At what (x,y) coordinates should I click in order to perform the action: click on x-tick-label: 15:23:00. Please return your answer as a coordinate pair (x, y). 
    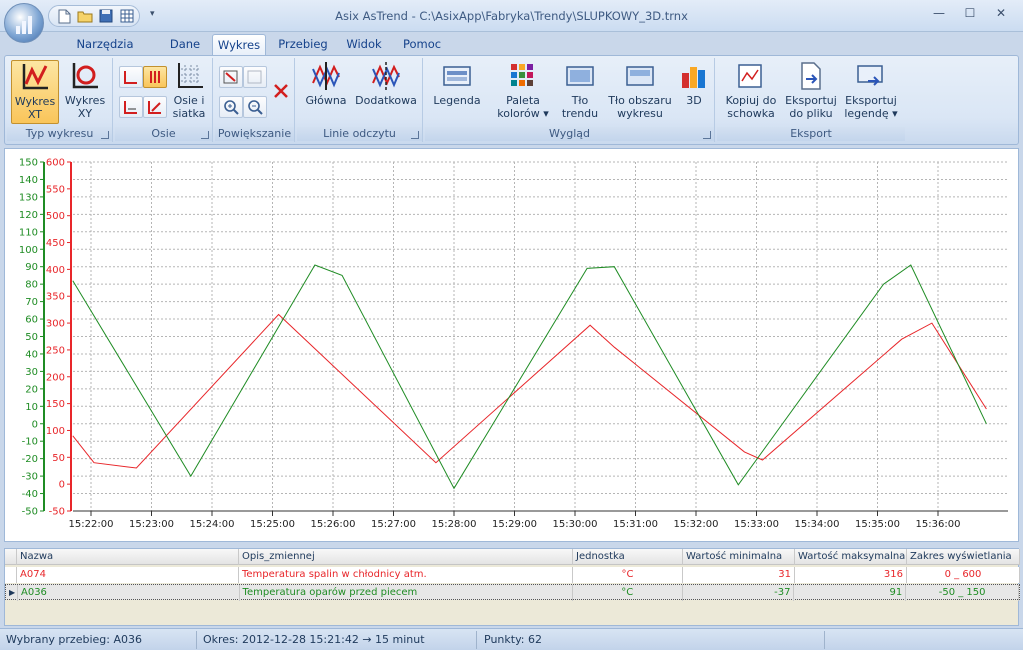
    Looking at the image, I should click on (151, 524).